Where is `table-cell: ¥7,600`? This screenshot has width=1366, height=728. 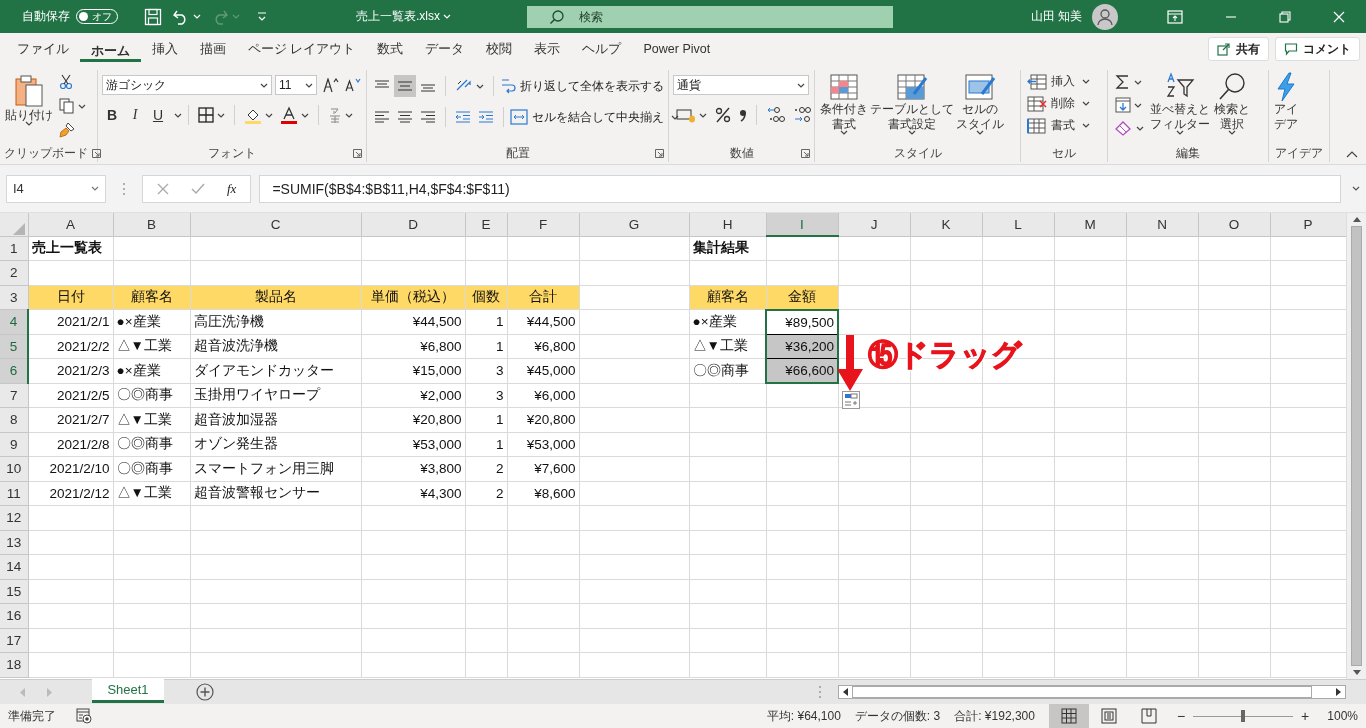 table-cell: ¥7,600 is located at coordinates (543, 468).